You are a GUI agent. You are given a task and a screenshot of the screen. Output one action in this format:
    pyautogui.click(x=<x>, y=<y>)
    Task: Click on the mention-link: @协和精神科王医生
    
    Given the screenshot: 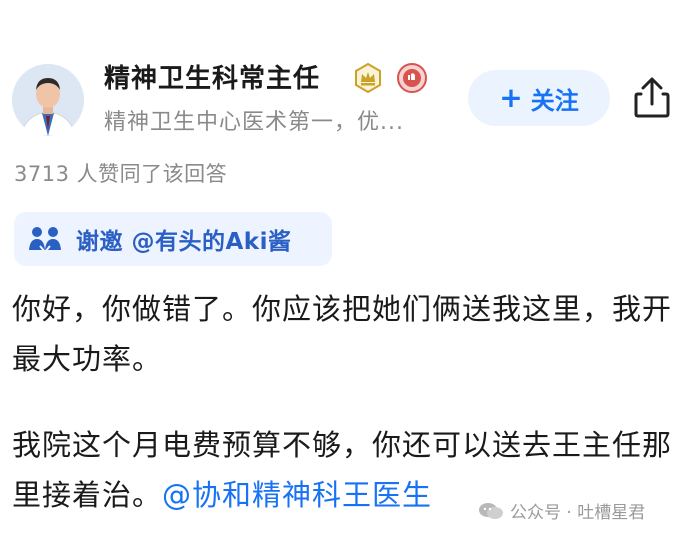 What is the action you would take?
    pyautogui.click(x=297, y=495)
    